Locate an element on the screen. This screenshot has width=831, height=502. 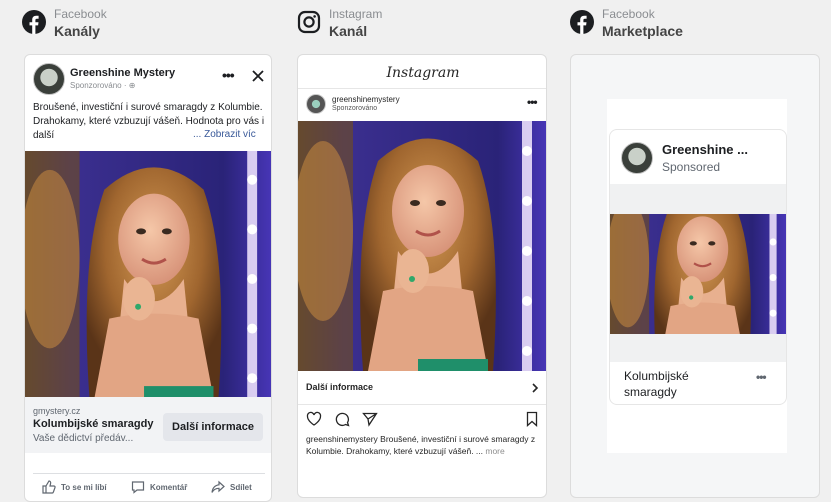
comment-label: Komentář is located at coordinates (169, 487).